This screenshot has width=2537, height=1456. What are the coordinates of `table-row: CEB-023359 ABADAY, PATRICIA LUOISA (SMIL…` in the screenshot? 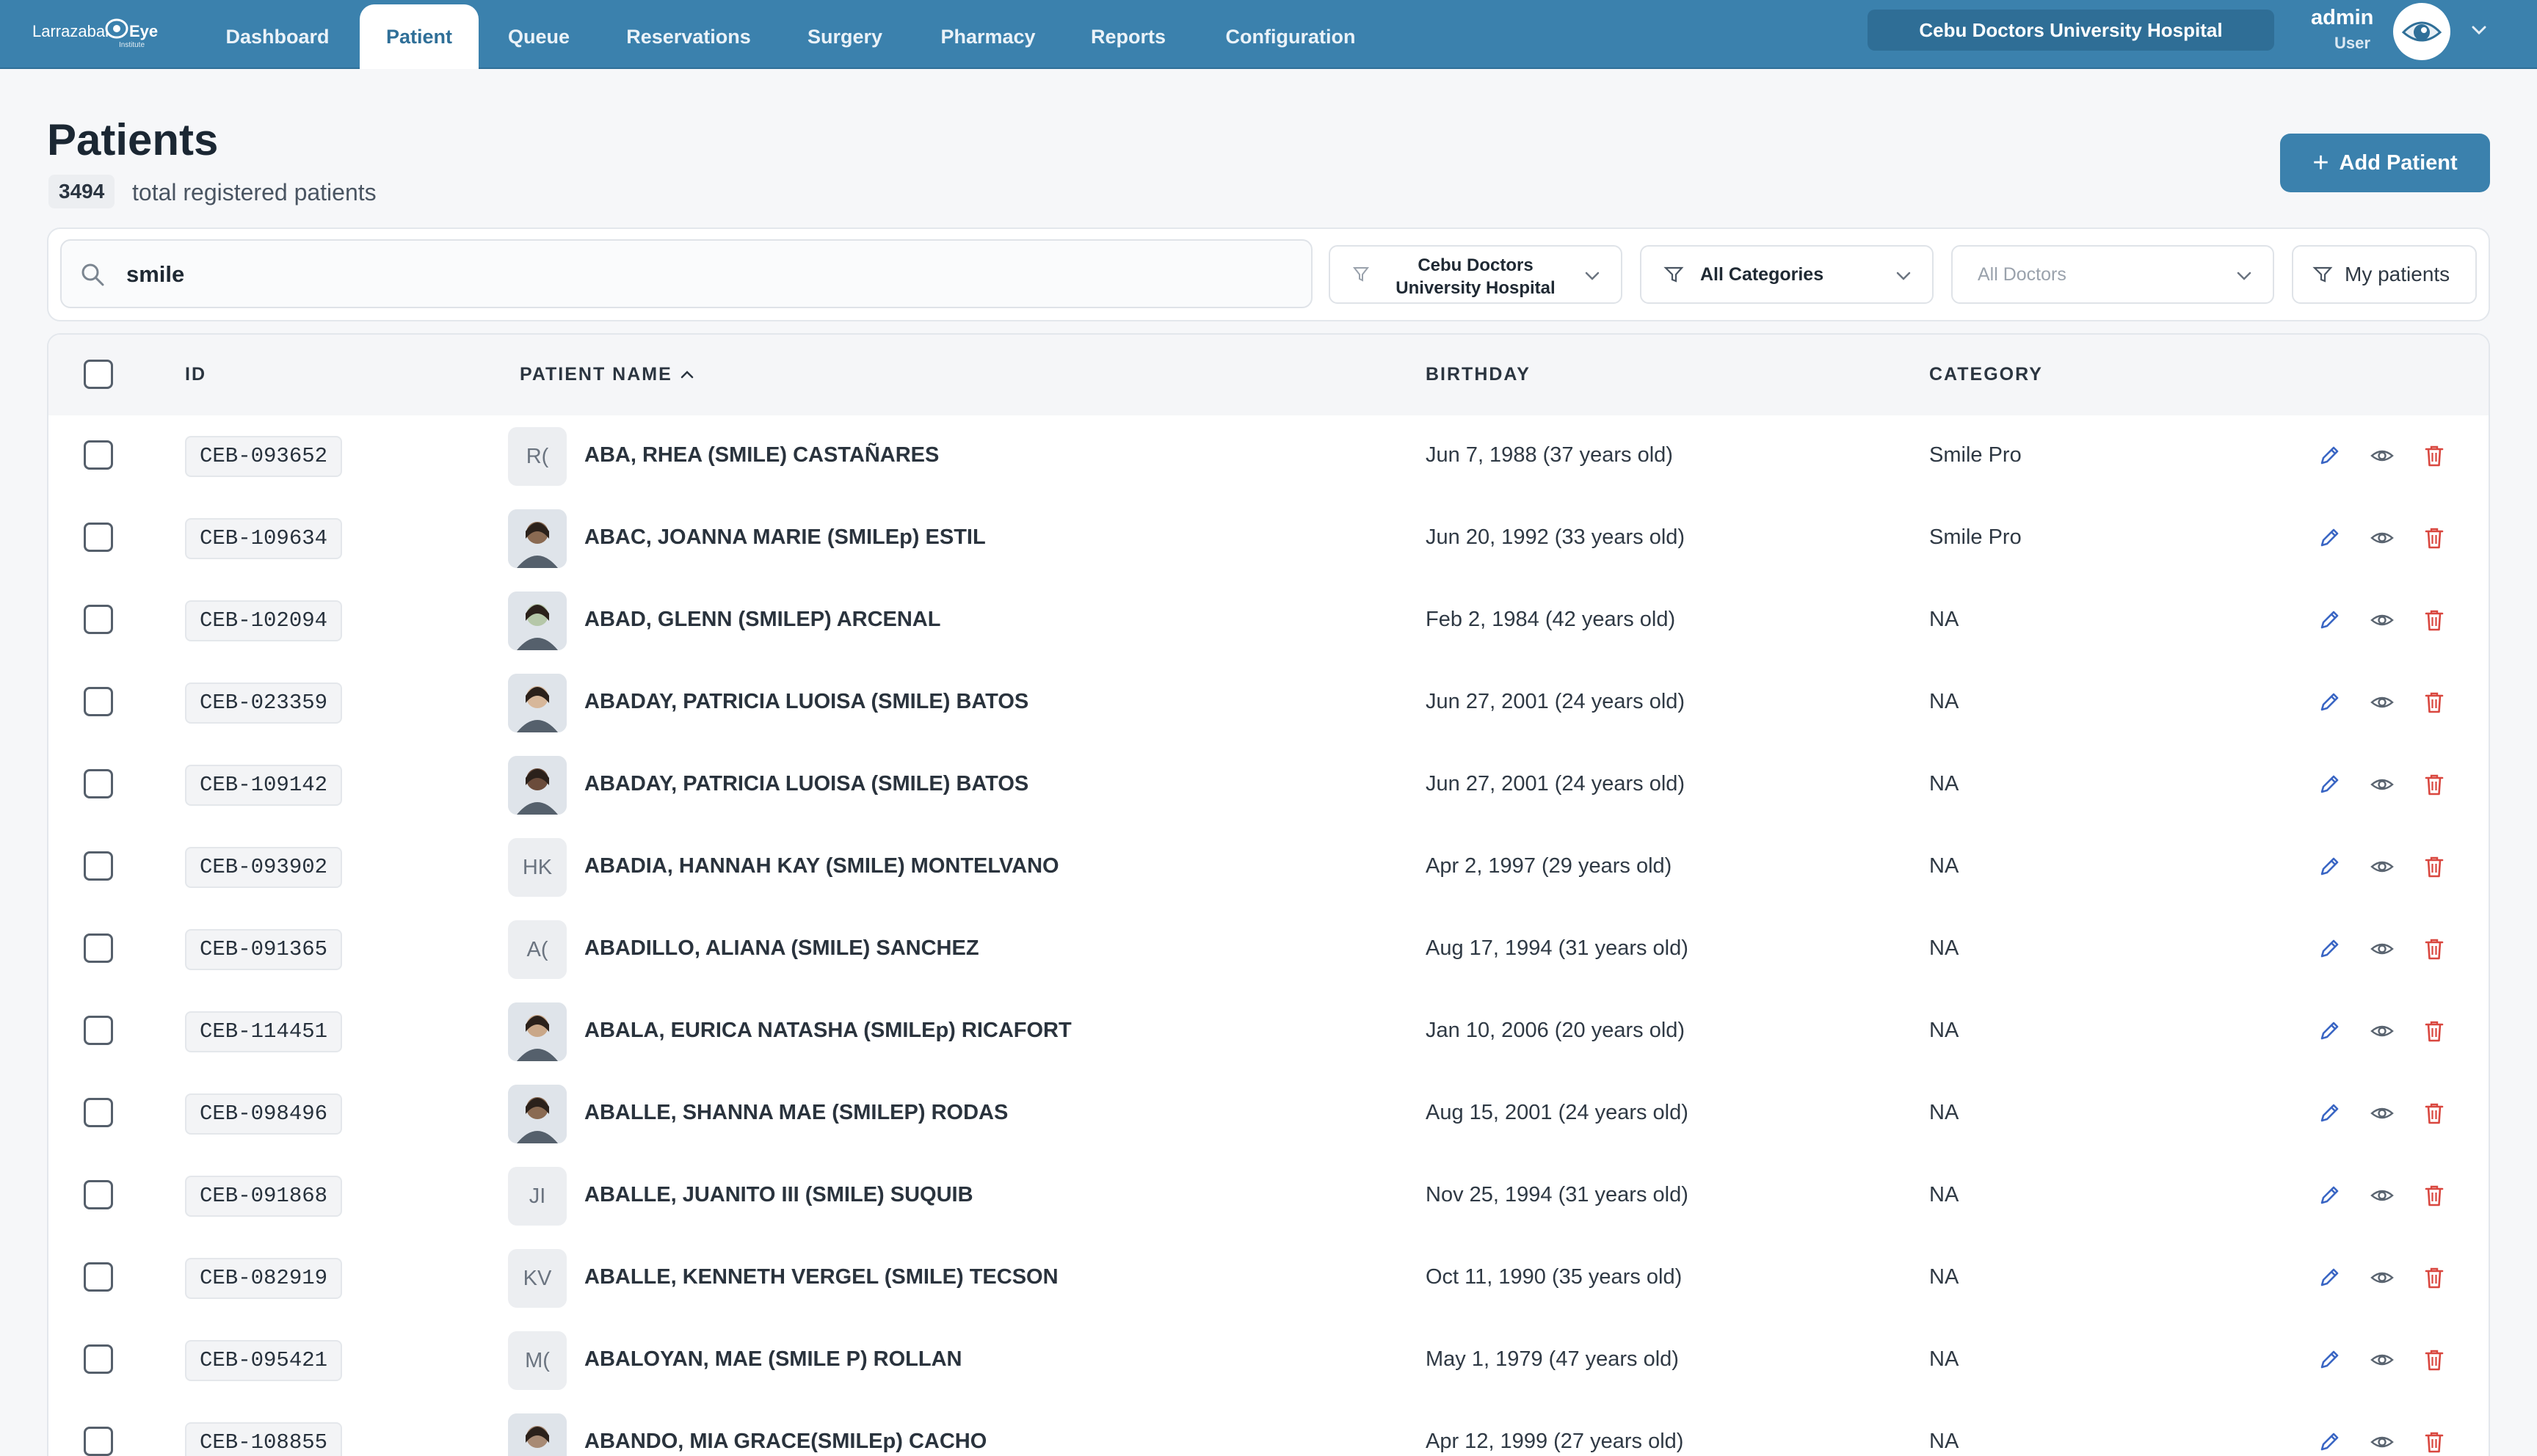 It's located at (1268, 703).